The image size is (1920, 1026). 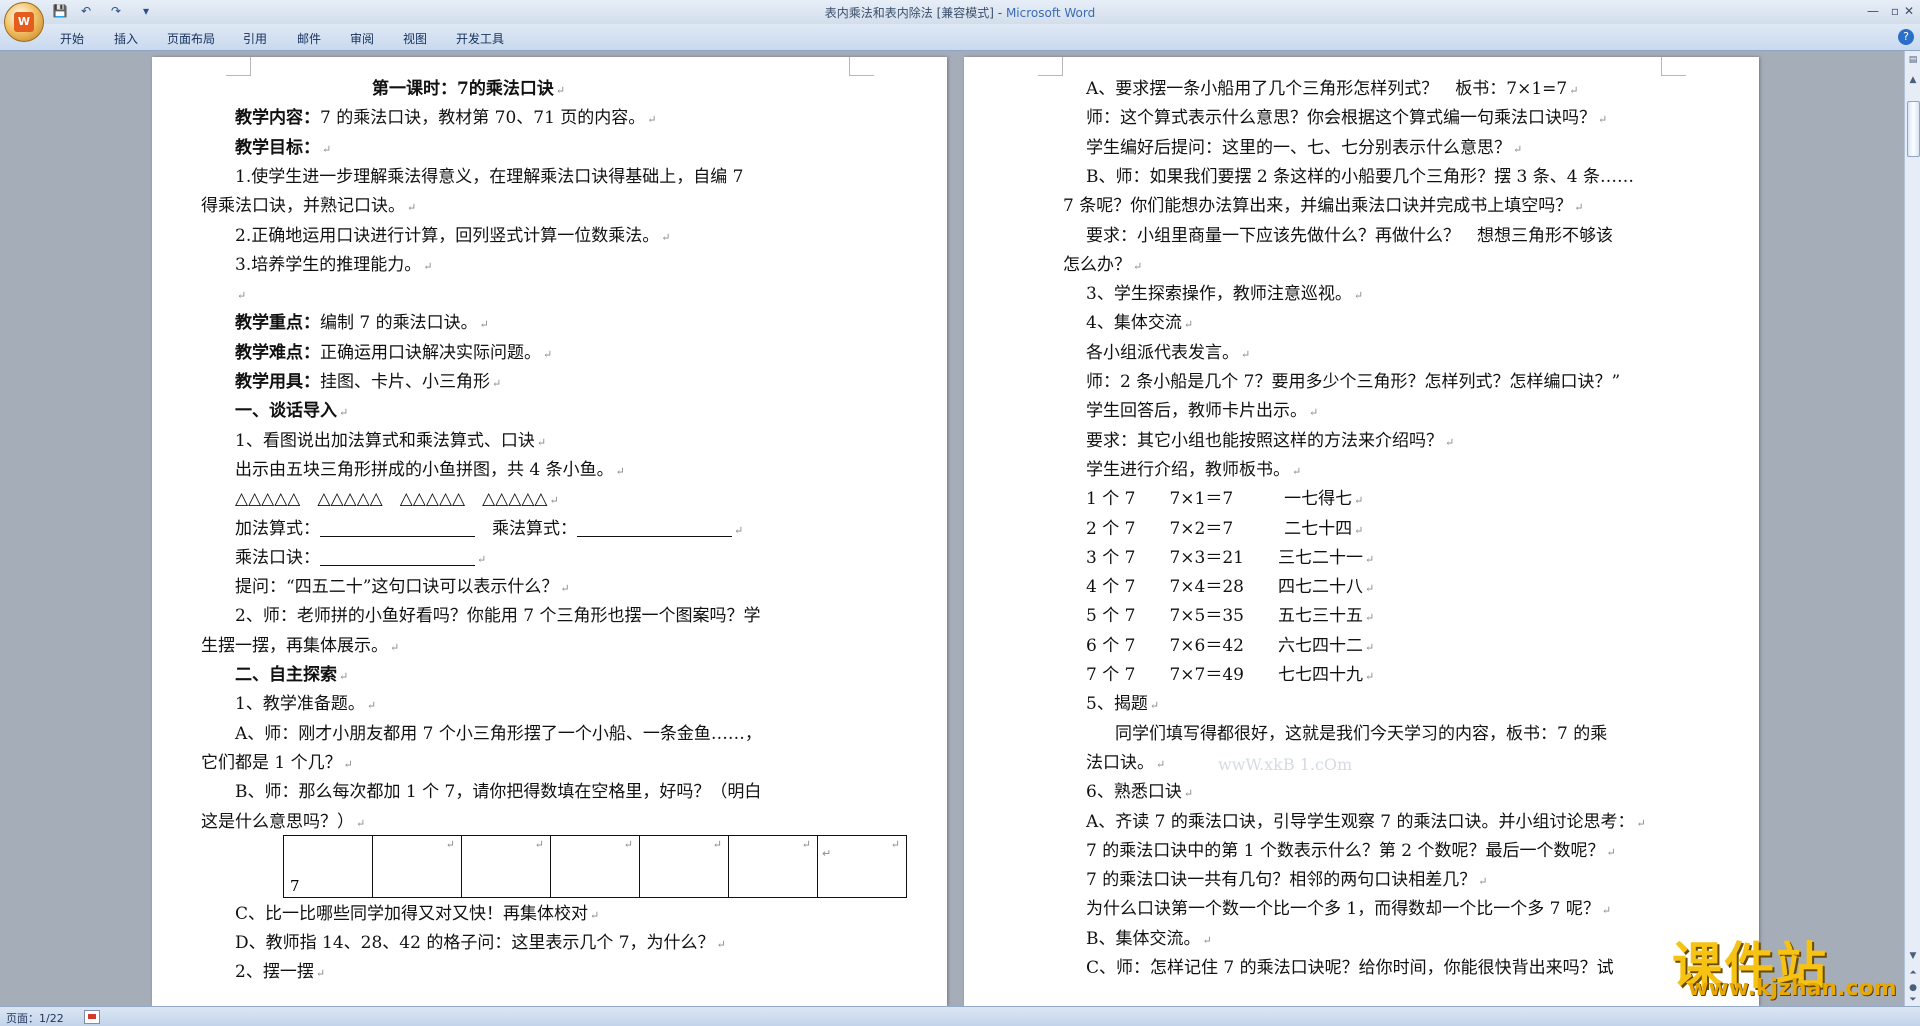 I want to click on scroll-down-icon: ▼, so click(x=1913, y=956).